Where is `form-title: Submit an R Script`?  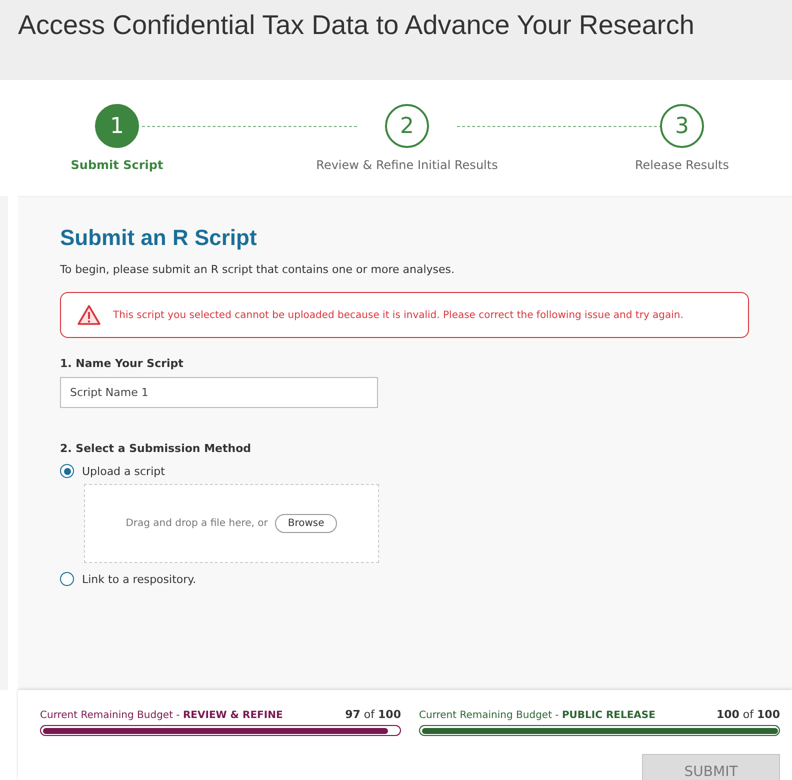 form-title: Submit an R Script is located at coordinates (159, 238).